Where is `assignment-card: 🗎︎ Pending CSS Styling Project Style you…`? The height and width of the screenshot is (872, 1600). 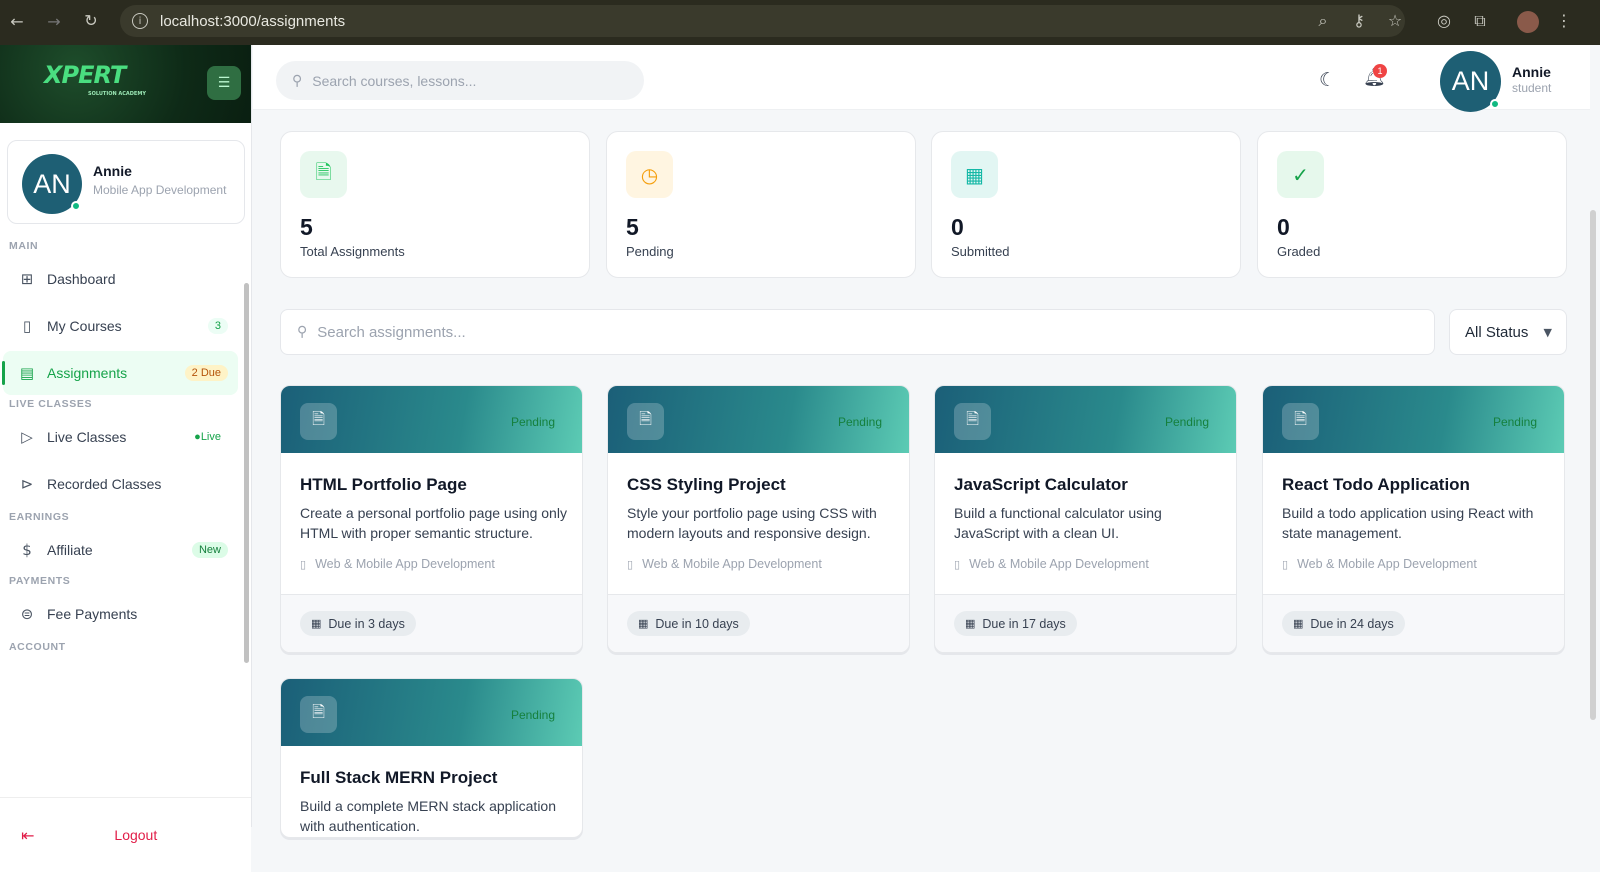 assignment-card: 🗎︎ Pending CSS Styling Project Style you… is located at coordinates (758, 519).